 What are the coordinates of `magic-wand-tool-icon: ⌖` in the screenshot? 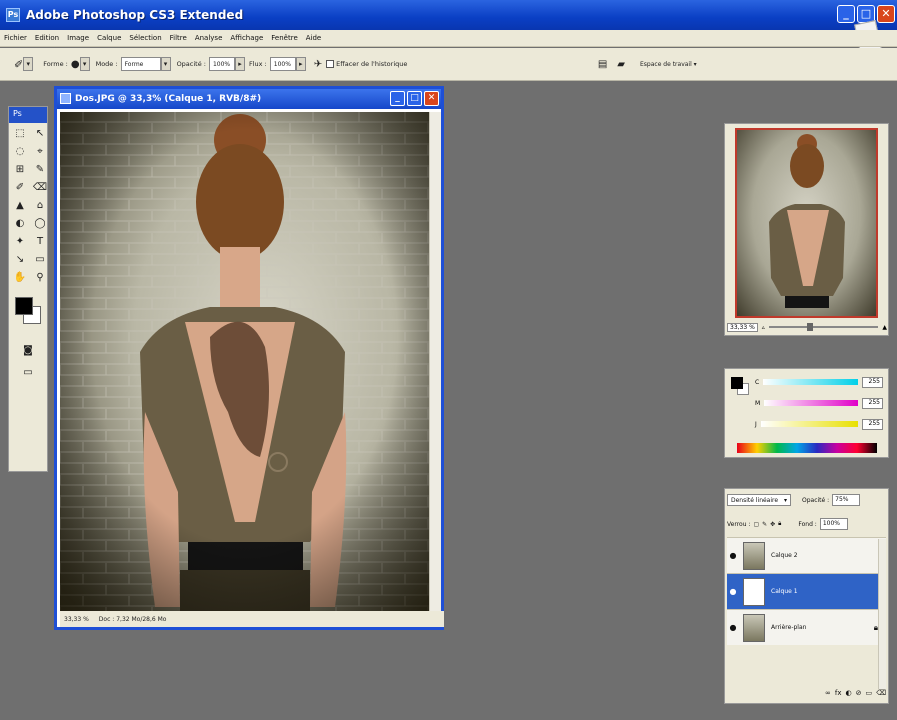 It's located at (40, 152).